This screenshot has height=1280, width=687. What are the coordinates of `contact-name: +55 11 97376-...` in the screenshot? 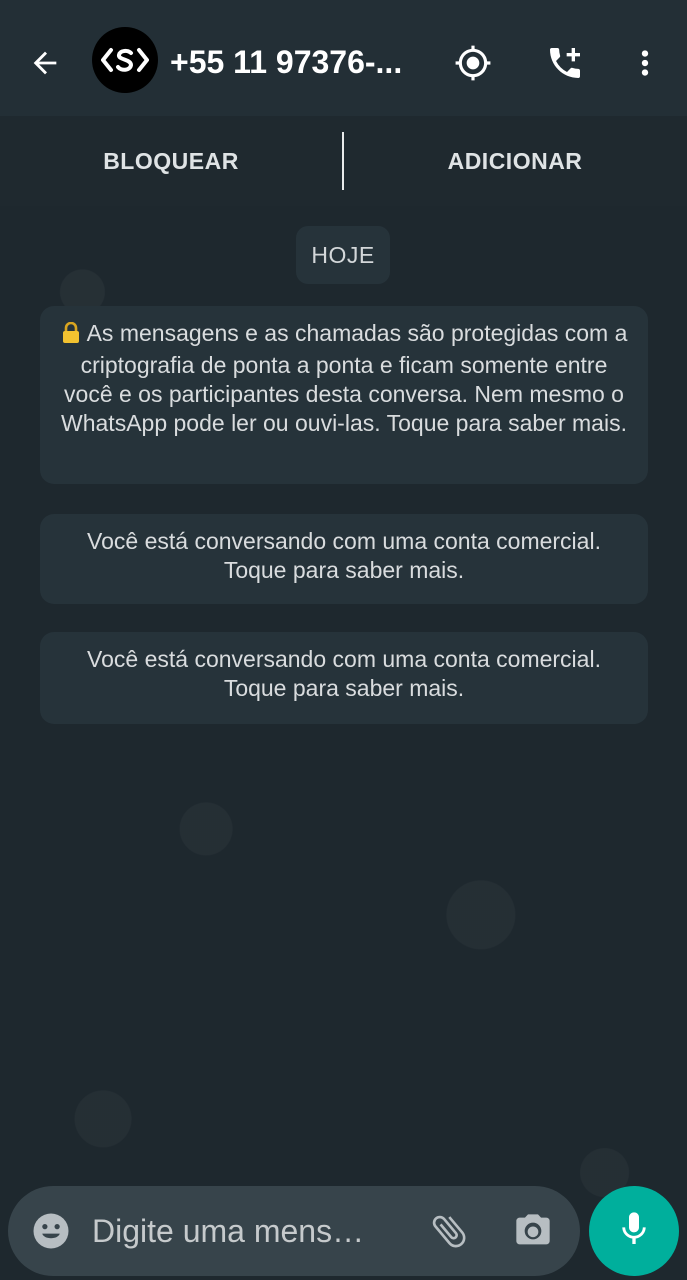 It's located at (295, 62).